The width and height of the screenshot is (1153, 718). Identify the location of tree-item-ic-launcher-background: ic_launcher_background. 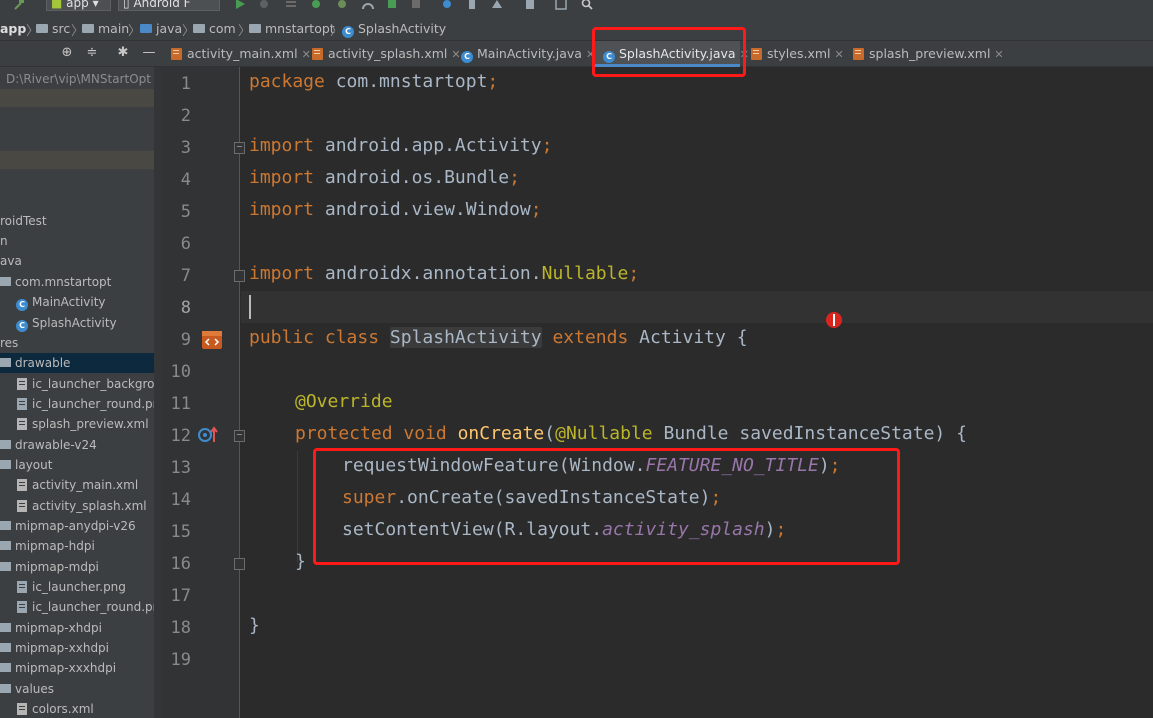
(77, 384).